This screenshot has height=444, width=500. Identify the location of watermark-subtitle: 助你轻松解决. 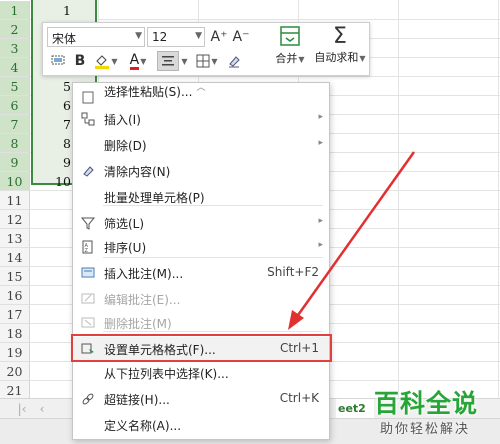
(425, 429).